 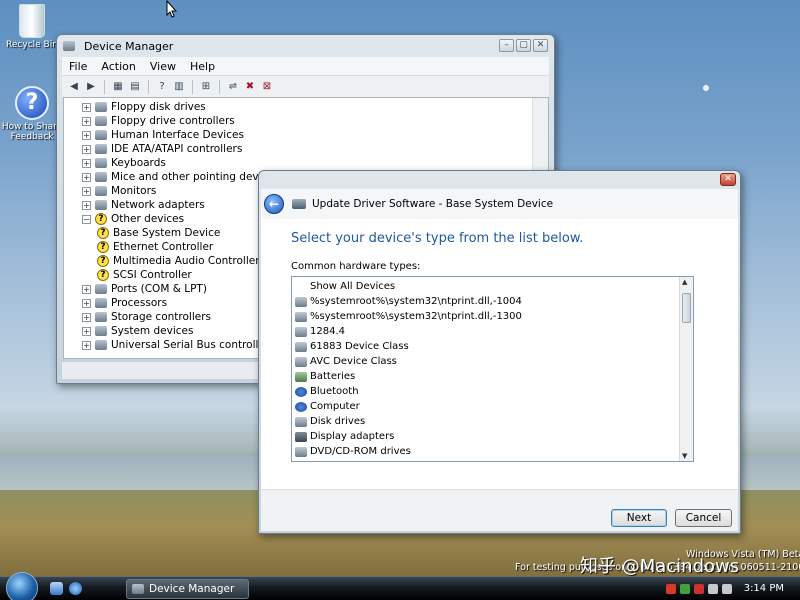 What do you see at coordinates (352, 346) in the screenshot?
I see `hardware-type-item: 61883 Device Class` at bounding box center [352, 346].